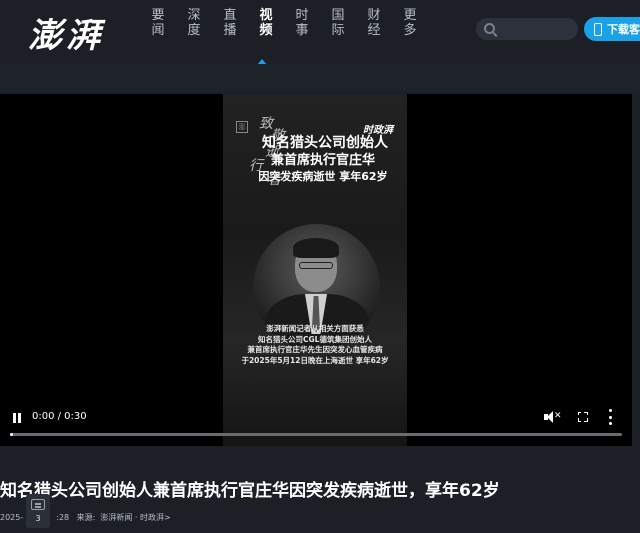 Image resolution: width=640 pixels, height=533 pixels. What do you see at coordinates (410, 15) in the screenshot?
I see `nav-item-top: 更` at bounding box center [410, 15].